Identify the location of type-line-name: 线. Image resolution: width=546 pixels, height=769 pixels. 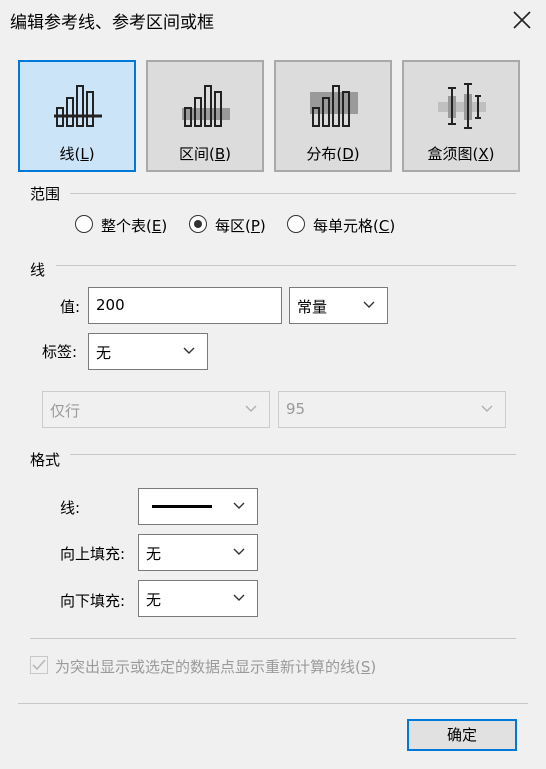
(67, 154).